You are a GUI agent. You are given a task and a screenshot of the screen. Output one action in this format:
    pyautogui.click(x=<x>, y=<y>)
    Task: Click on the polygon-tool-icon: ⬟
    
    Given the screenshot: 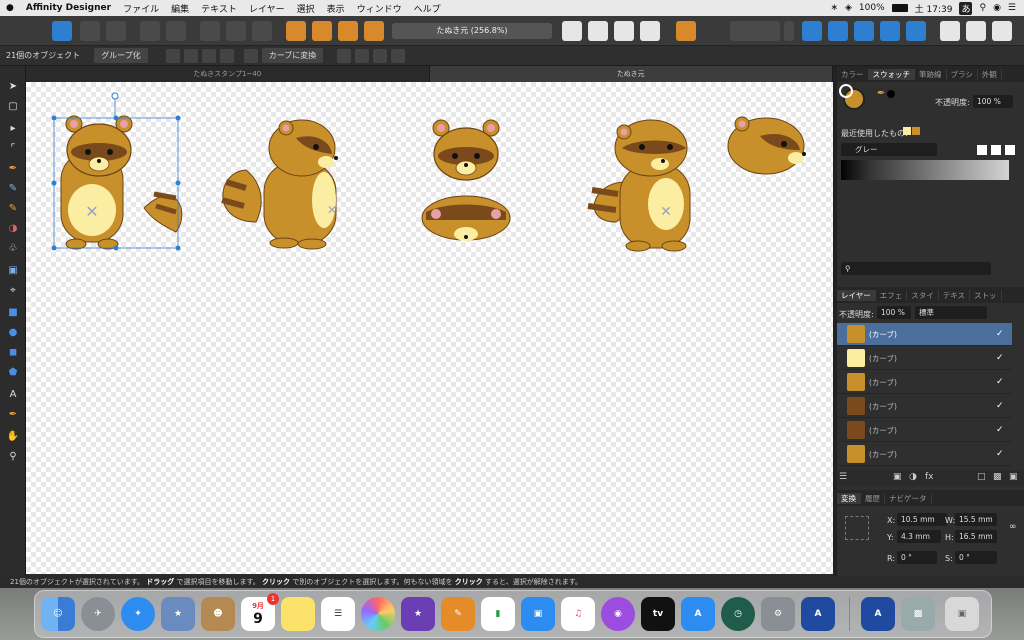 What is the action you would take?
    pyautogui.click(x=13, y=372)
    